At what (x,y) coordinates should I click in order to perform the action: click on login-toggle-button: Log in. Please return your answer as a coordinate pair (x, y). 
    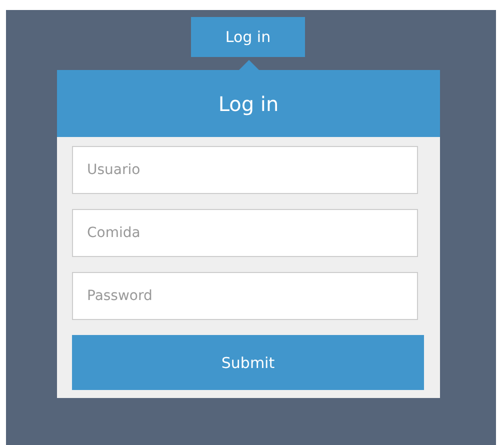
    Looking at the image, I should click on (248, 37).